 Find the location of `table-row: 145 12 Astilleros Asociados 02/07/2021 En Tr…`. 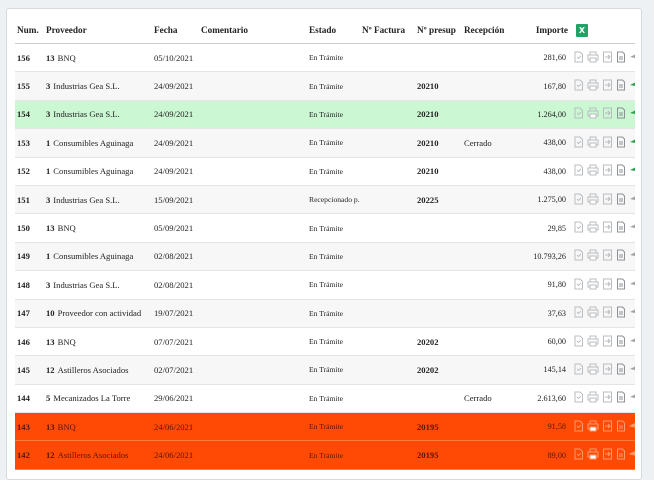

table-row: 145 12 Astilleros Asociados 02/07/2021 En Tr… is located at coordinates (325, 370).